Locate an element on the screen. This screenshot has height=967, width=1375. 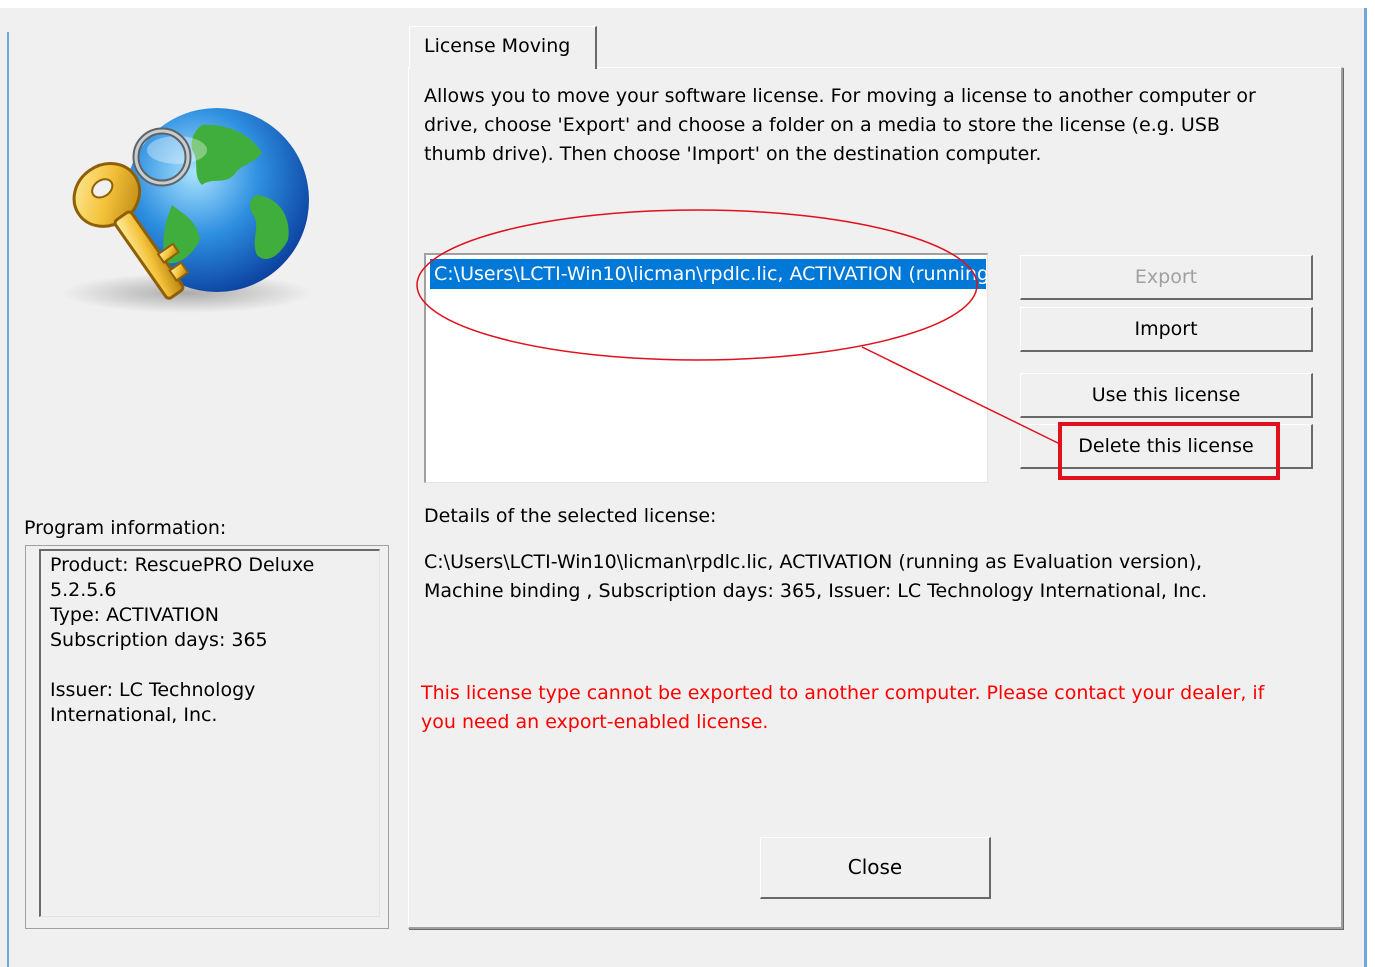
window-top-edge is located at coordinates (687, 4).